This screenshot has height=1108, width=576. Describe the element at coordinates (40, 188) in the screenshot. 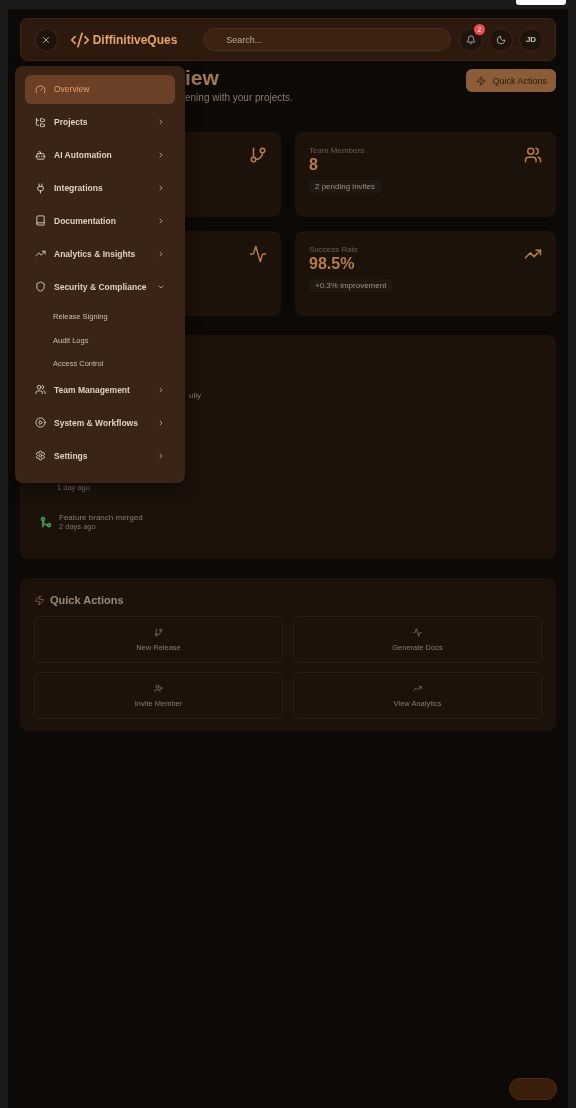

I see `plug-icon` at that location.